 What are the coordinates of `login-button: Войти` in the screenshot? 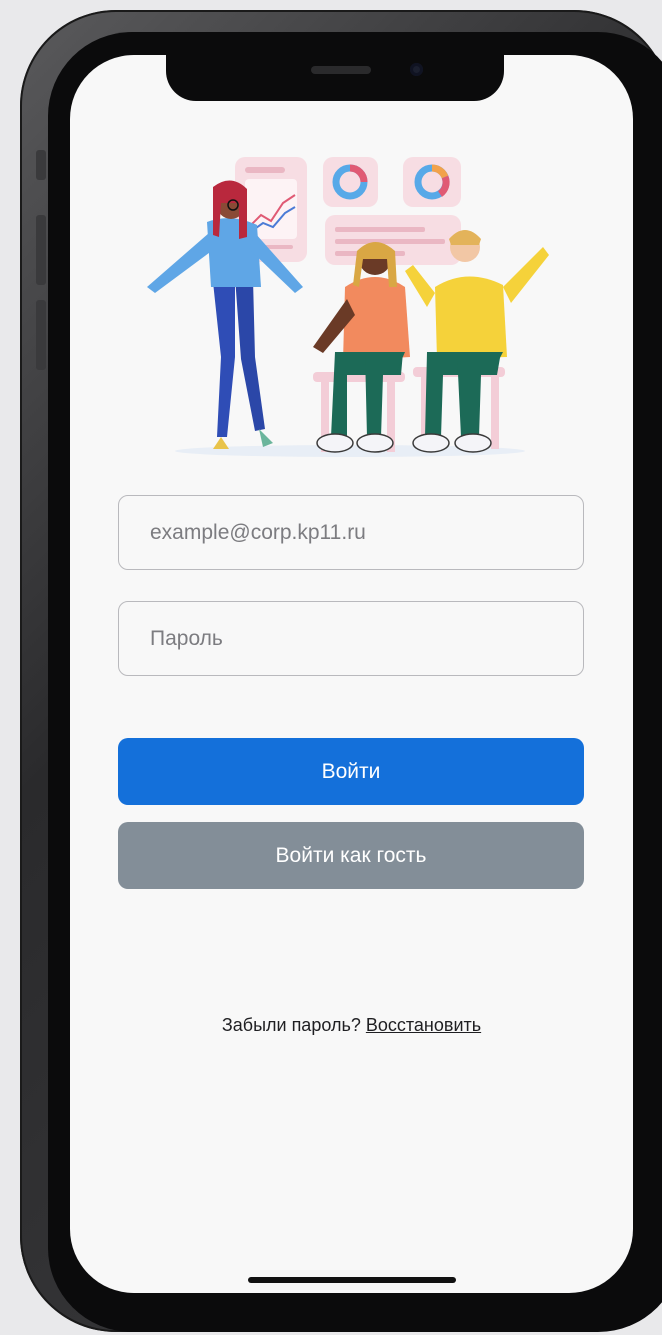 It's located at (351, 771).